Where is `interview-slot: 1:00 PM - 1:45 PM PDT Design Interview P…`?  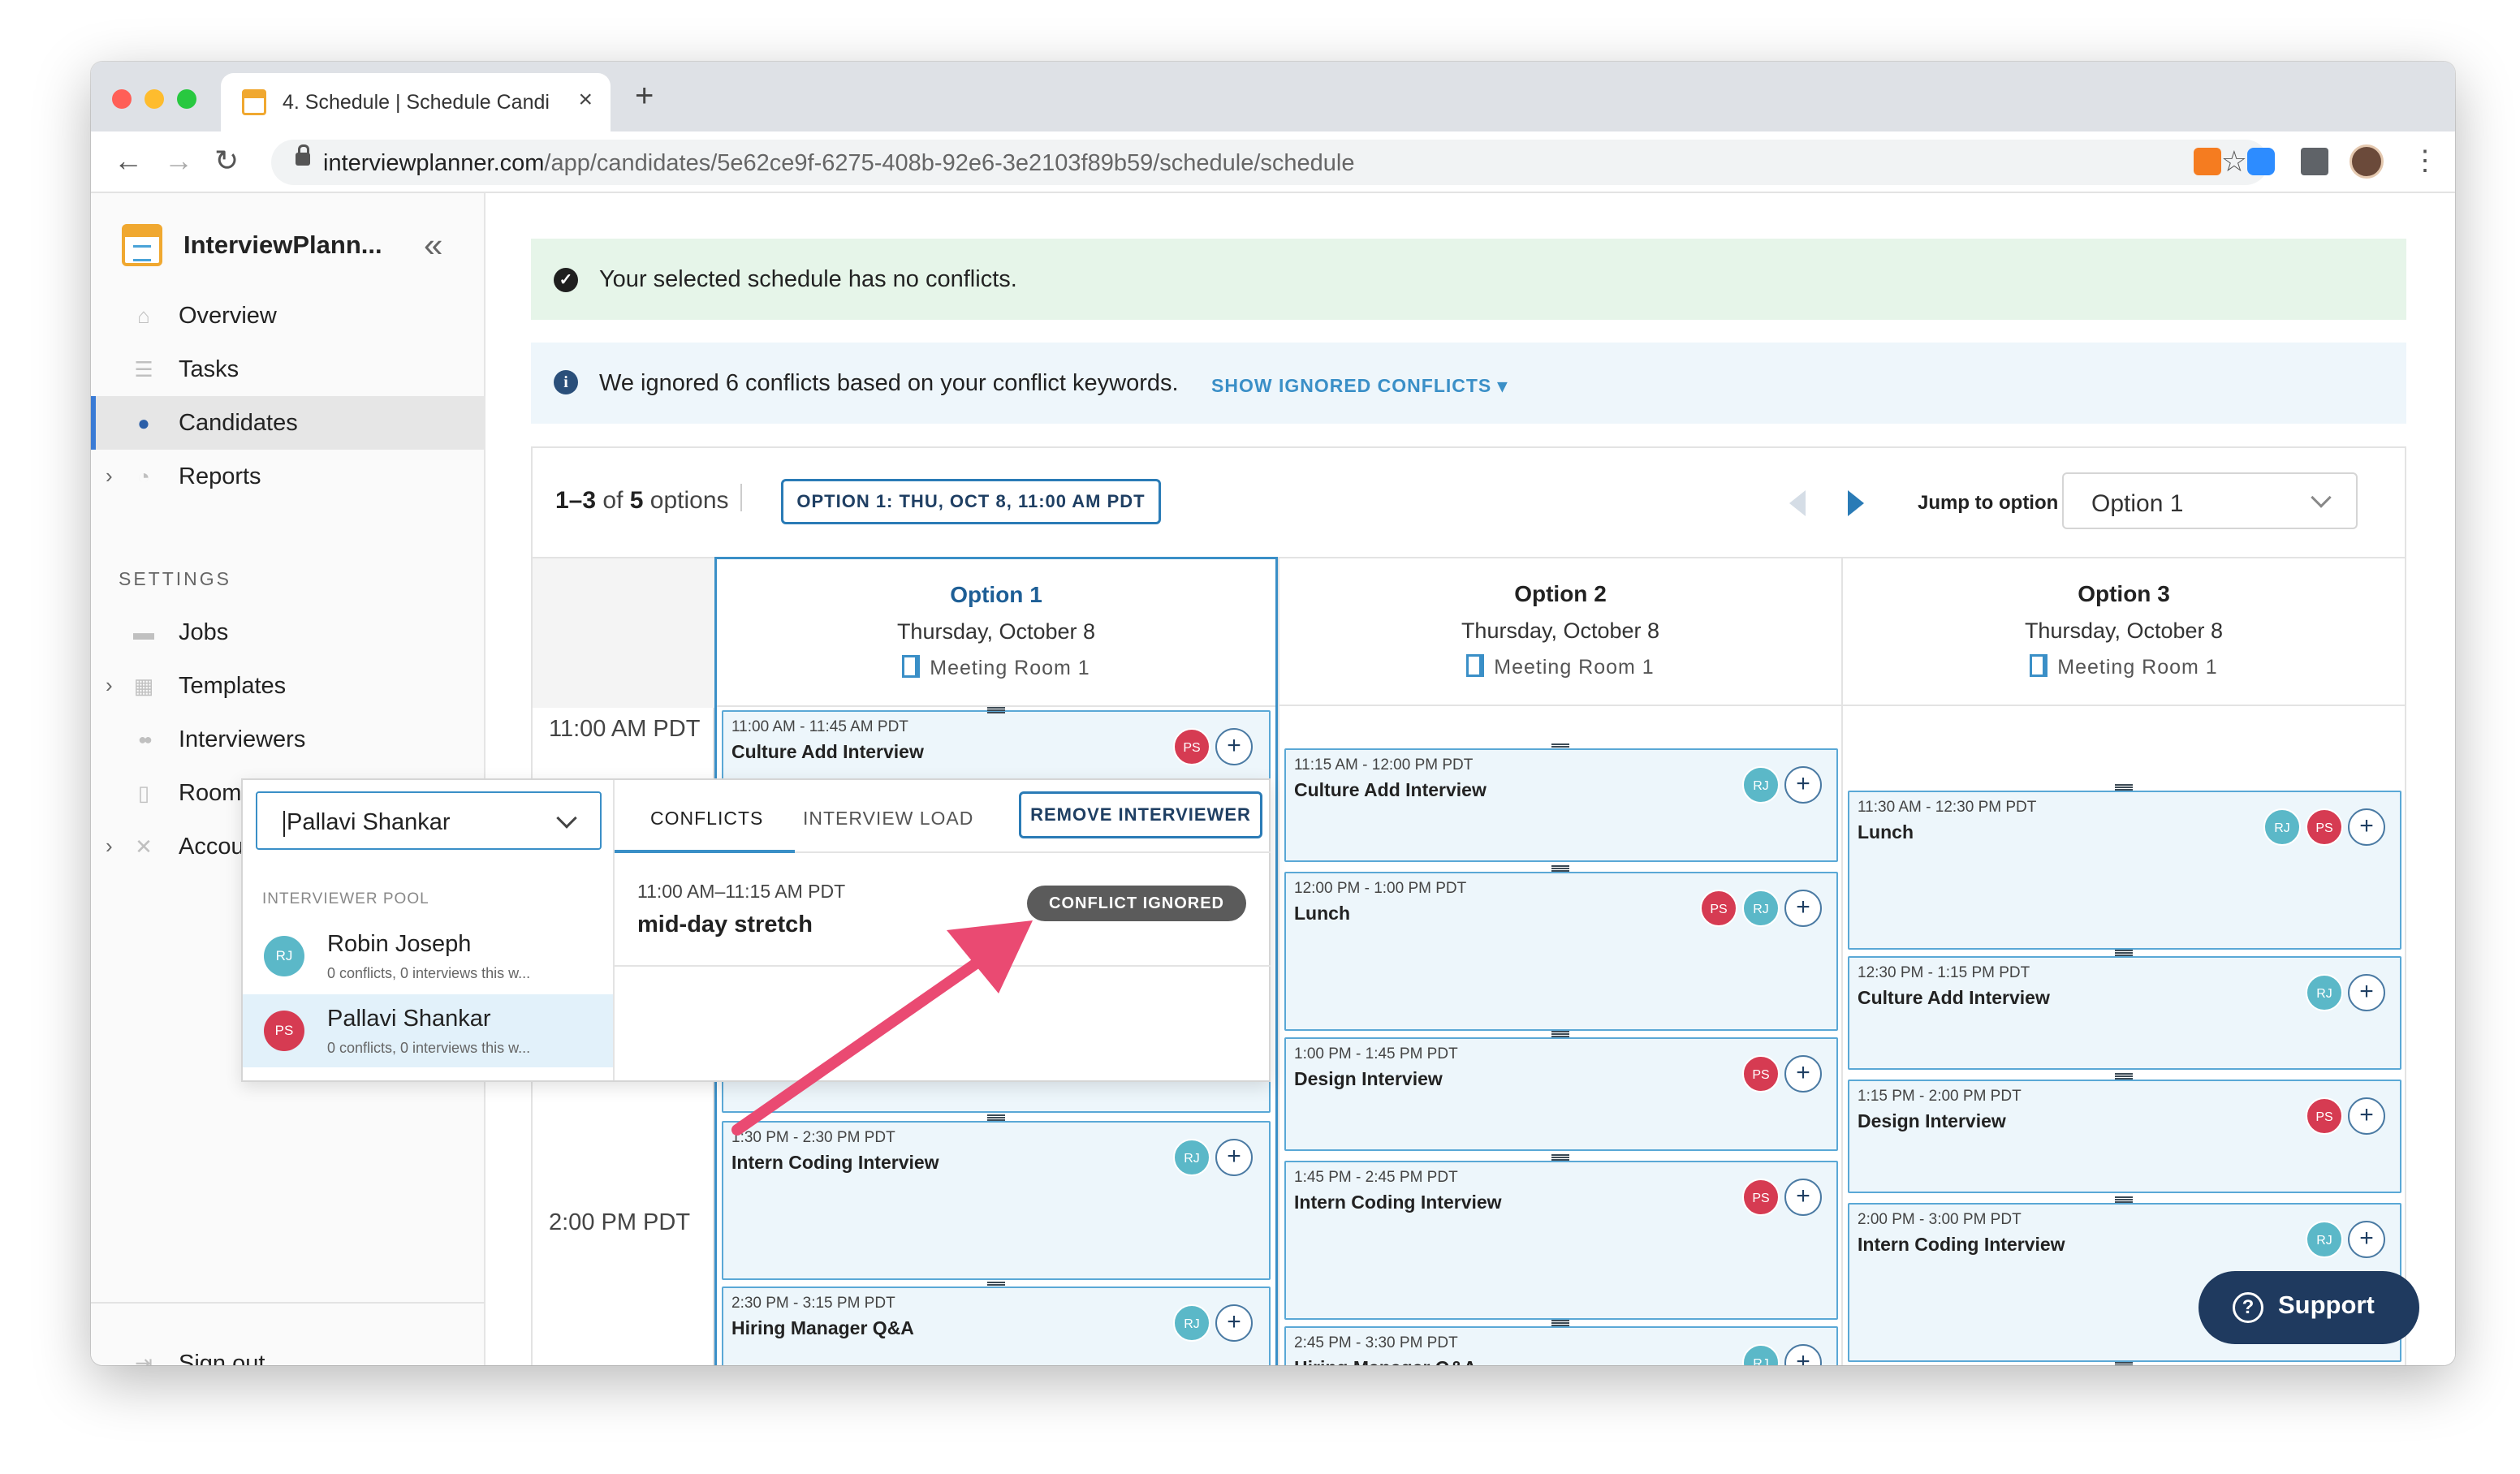 interview-slot: 1:00 PM - 1:45 PM PDT Design Interview P… is located at coordinates (1561, 1094).